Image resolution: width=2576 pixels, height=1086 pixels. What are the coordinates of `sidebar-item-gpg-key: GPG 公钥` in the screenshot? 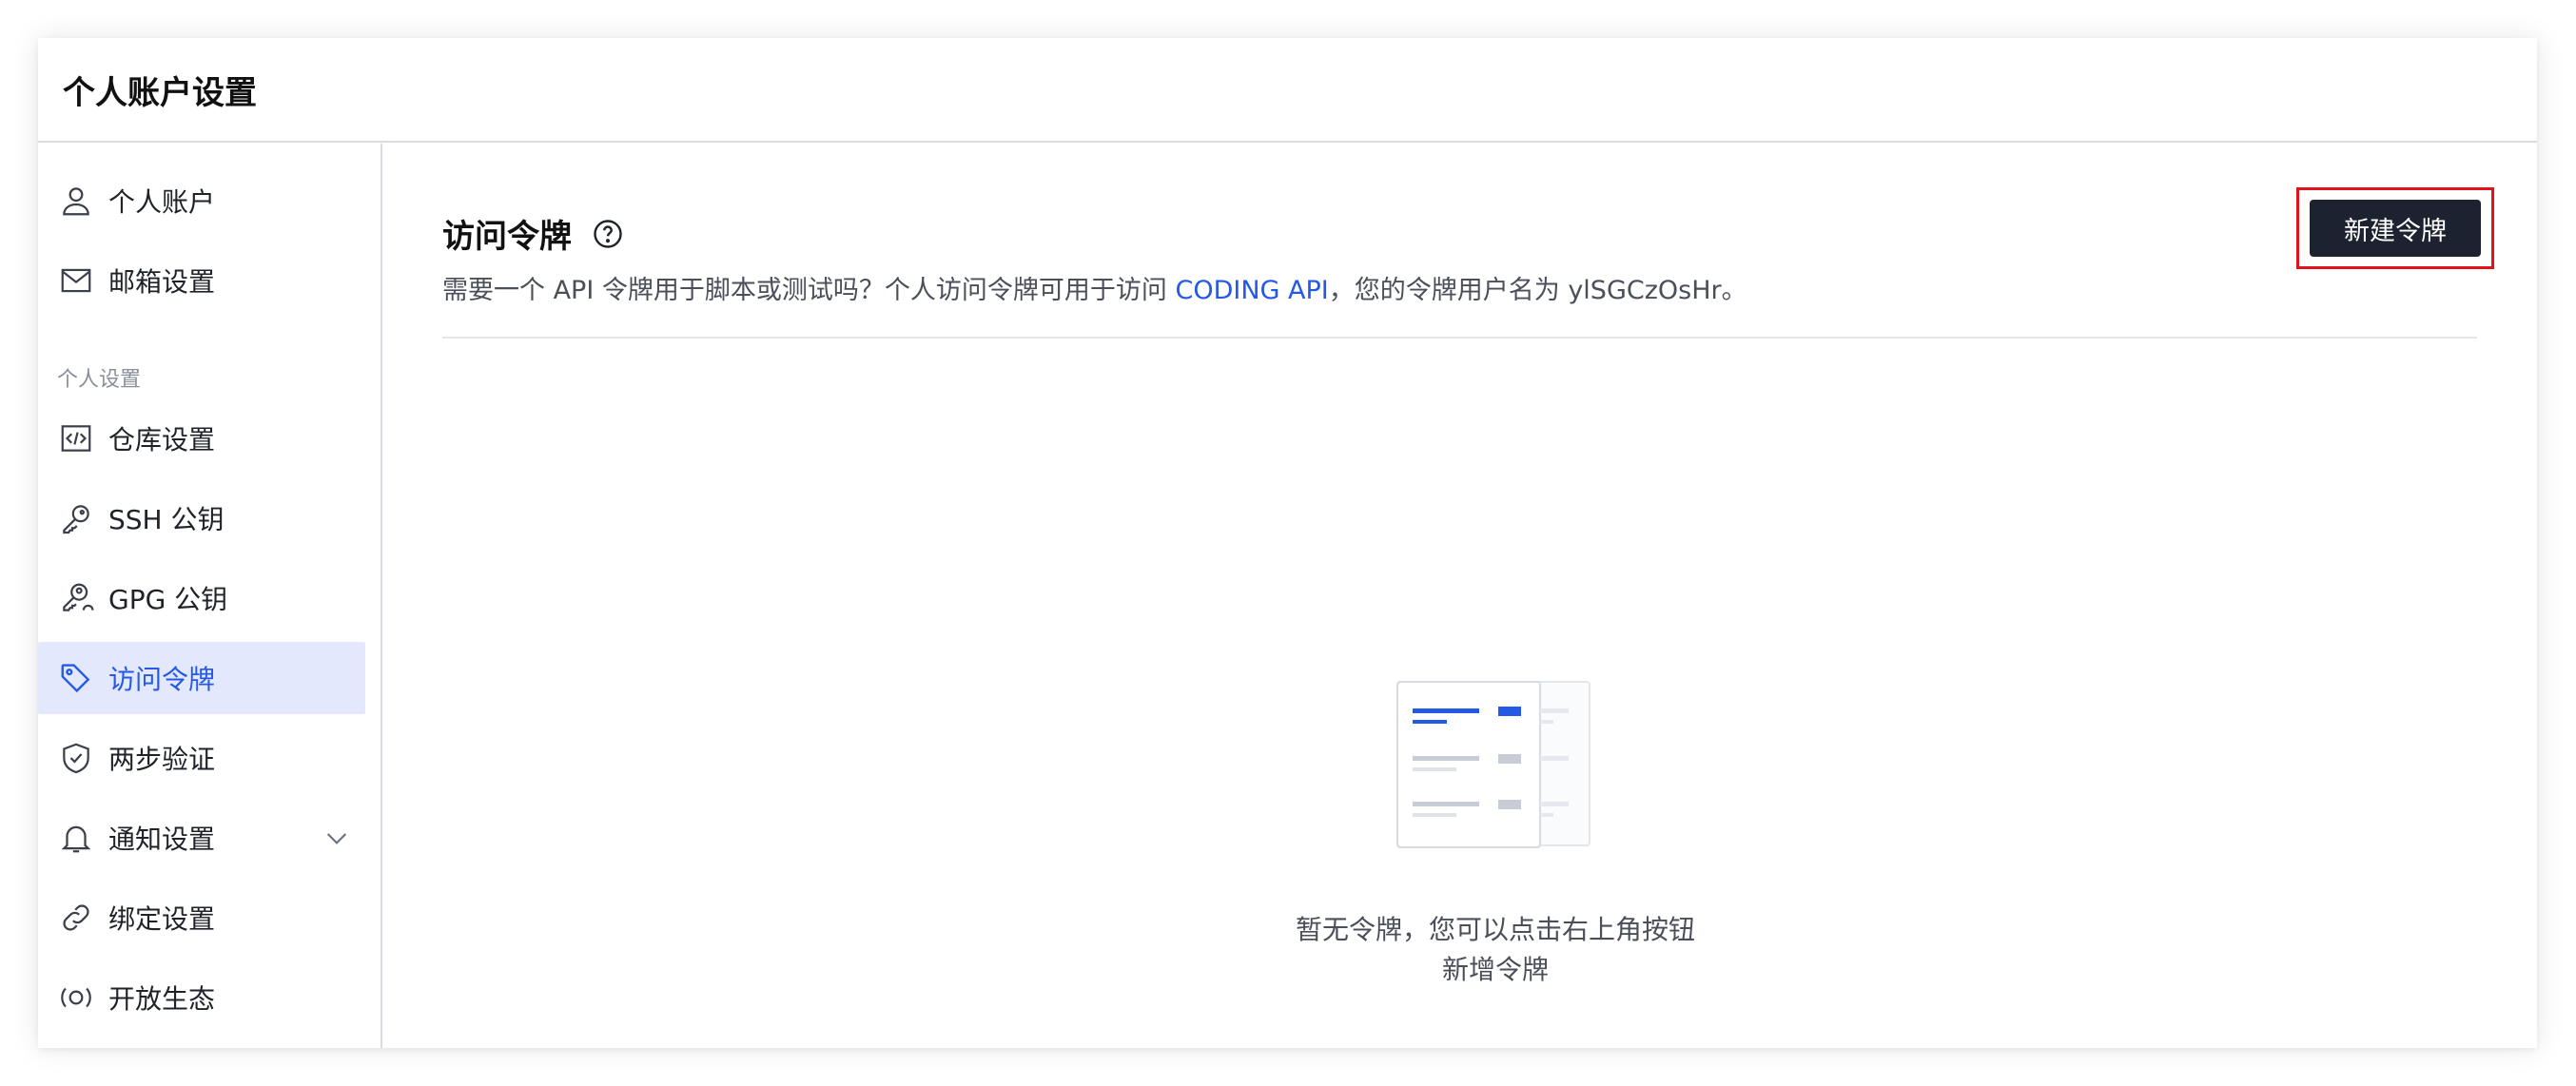 It's located at (202, 598).